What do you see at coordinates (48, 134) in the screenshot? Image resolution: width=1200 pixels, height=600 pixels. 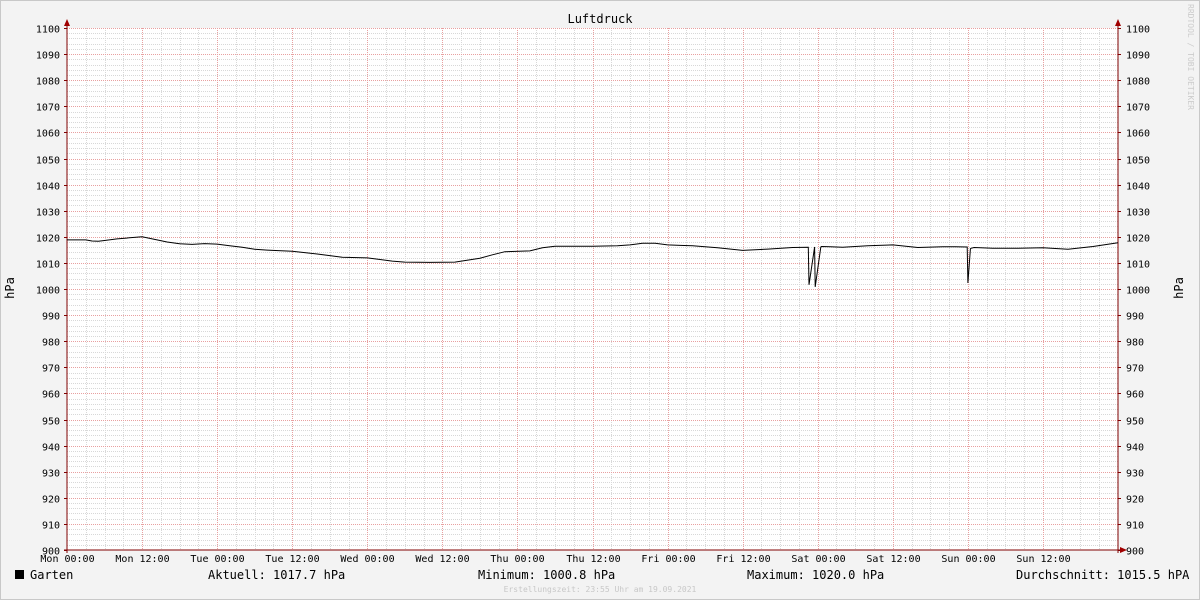 I see `y-tick-label-left: 1060` at bounding box center [48, 134].